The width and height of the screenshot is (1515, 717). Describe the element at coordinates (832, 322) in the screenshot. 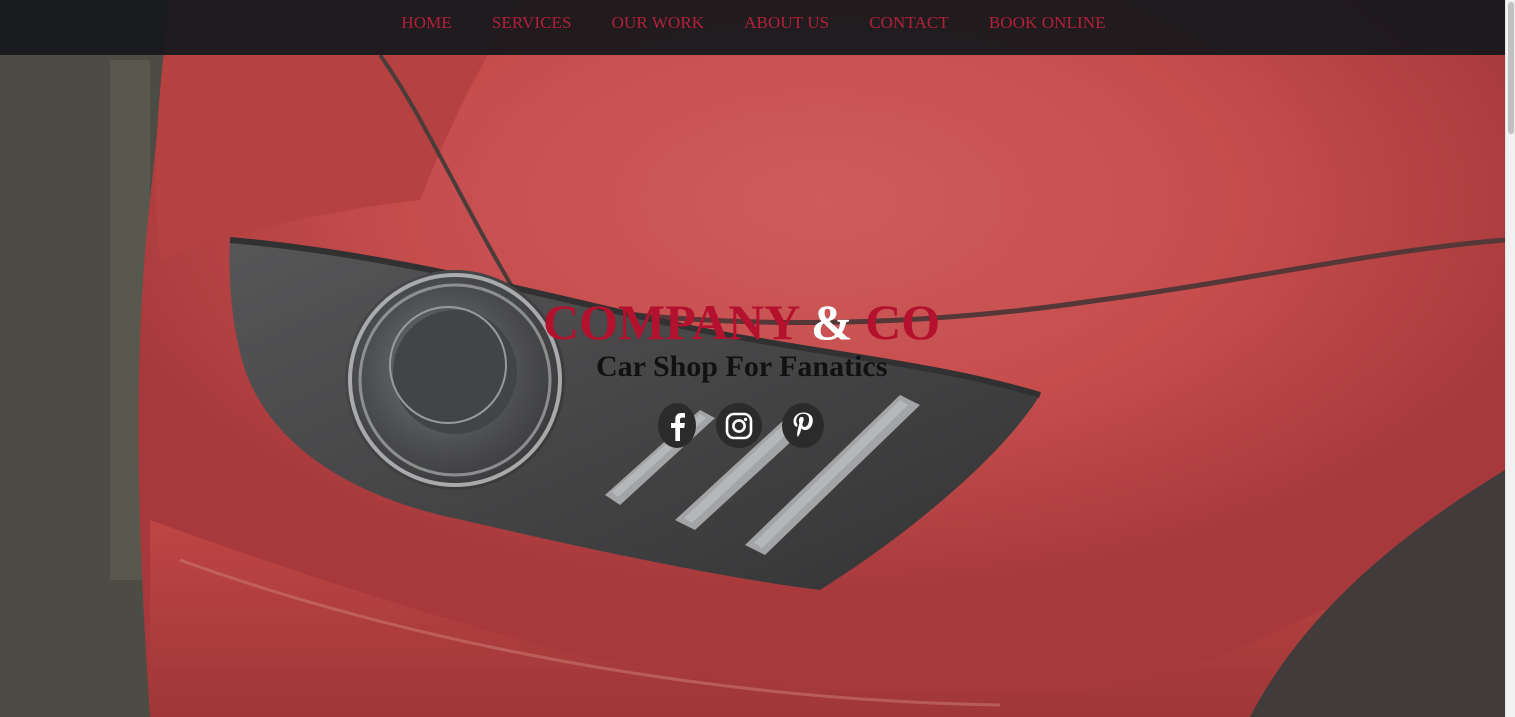

I see `brand-ampersand: &` at that location.